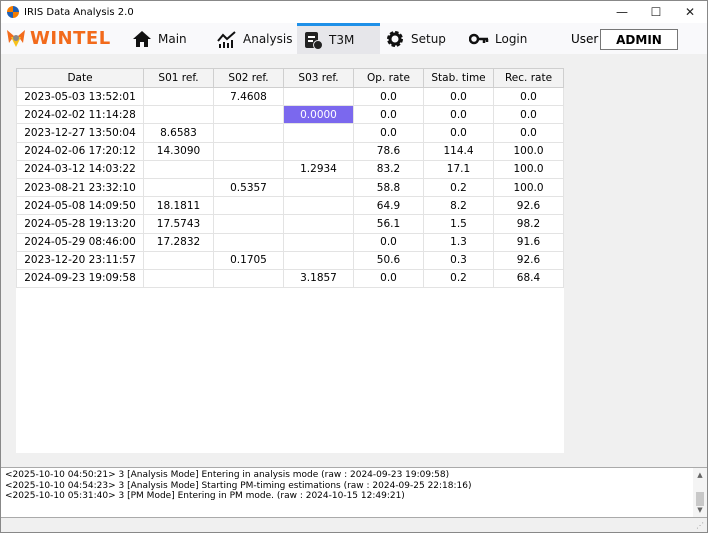  Describe the element at coordinates (528, 242) in the screenshot. I see `table-cell: 91.6` at that location.